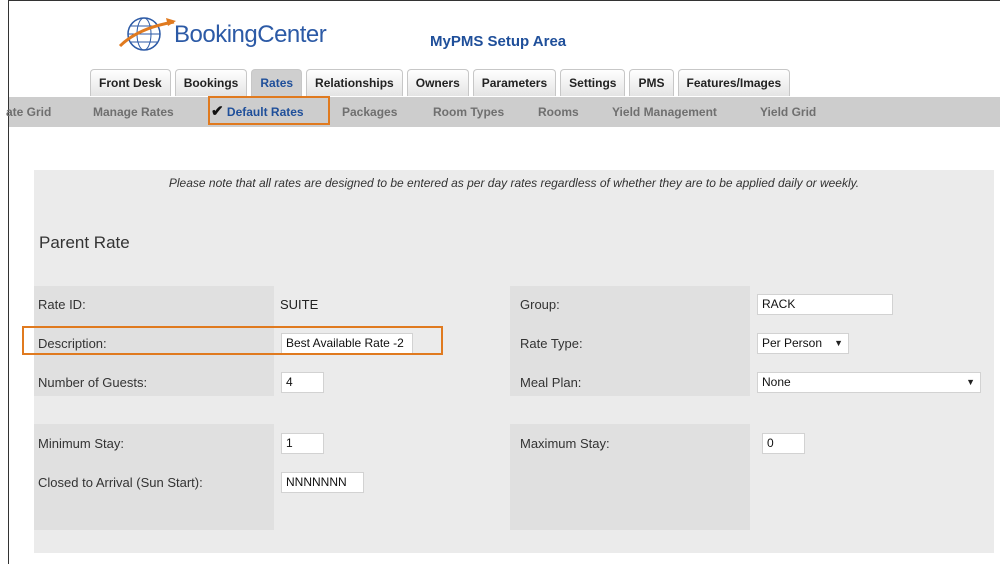  What do you see at coordinates (825, 304) in the screenshot?
I see `group-input: RACK` at bounding box center [825, 304].